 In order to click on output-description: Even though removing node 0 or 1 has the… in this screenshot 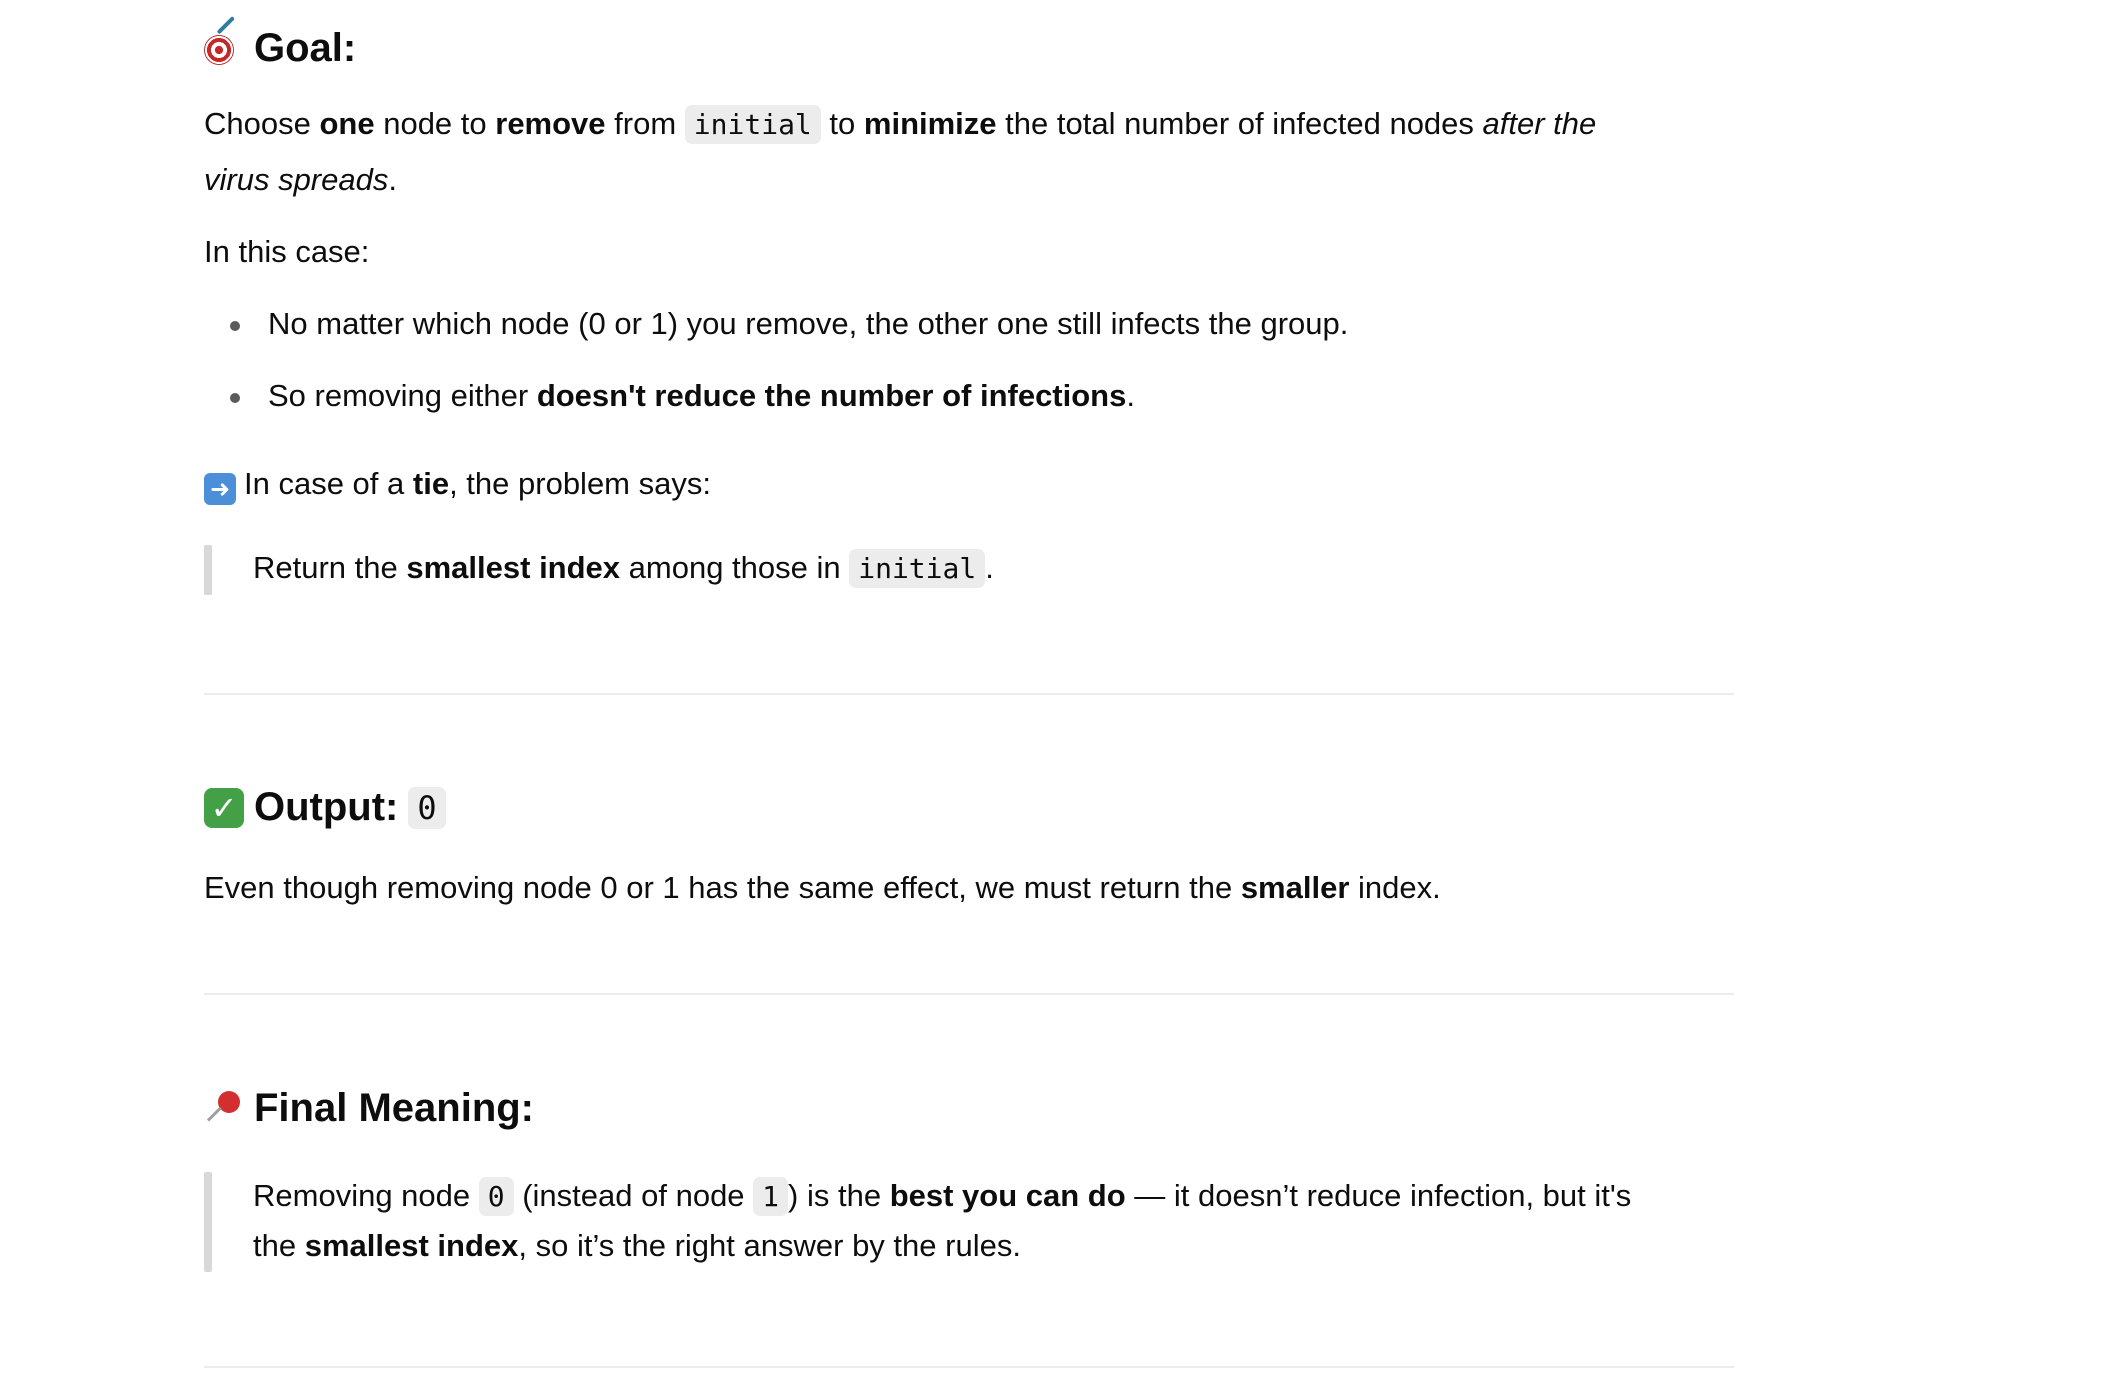, I will do `click(822, 887)`.